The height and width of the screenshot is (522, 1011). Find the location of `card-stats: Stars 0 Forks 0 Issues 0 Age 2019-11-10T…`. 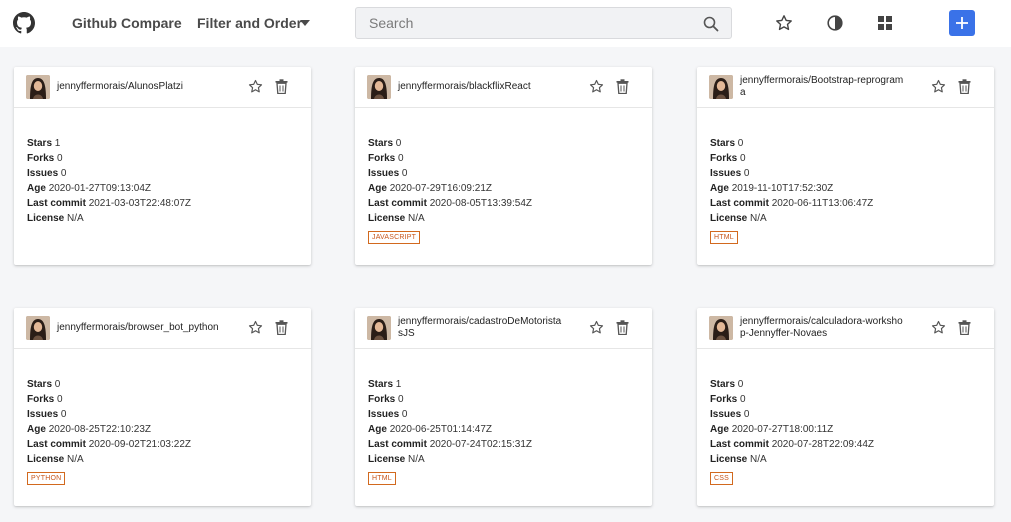

card-stats: Stars 0 Forks 0 Issues 0 Age 2019-11-10T… is located at coordinates (845, 190).